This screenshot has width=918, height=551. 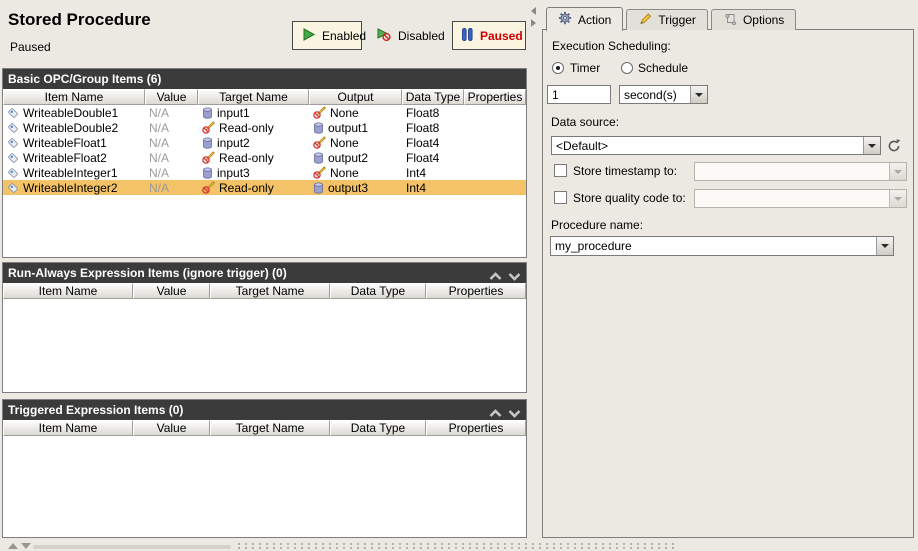 What do you see at coordinates (348, 127) in the screenshot?
I see `output-cell-text: output1` at bounding box center [348, 127].